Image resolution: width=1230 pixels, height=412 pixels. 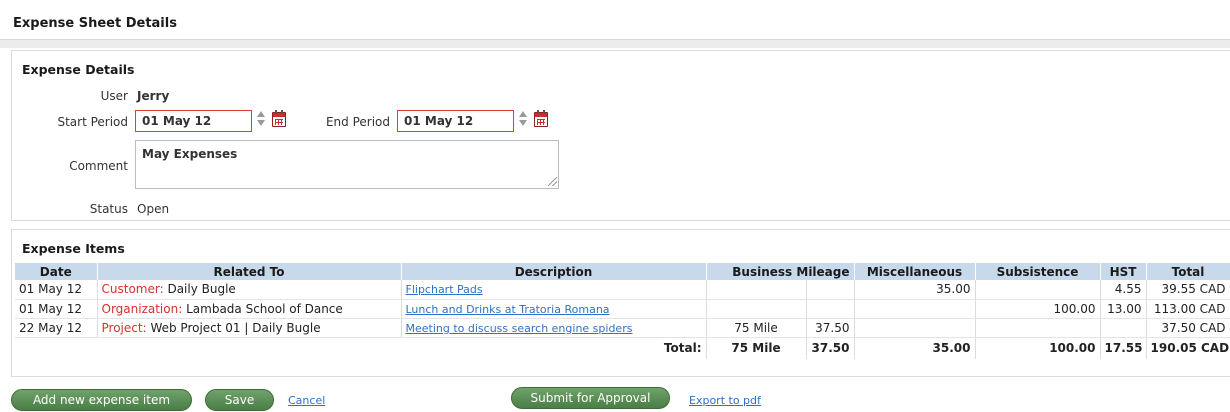 What do you see at coordinates (756, 348) in the screenshot?
I see `total-mileage: 75 Mile` at bounding box center [756, 348].